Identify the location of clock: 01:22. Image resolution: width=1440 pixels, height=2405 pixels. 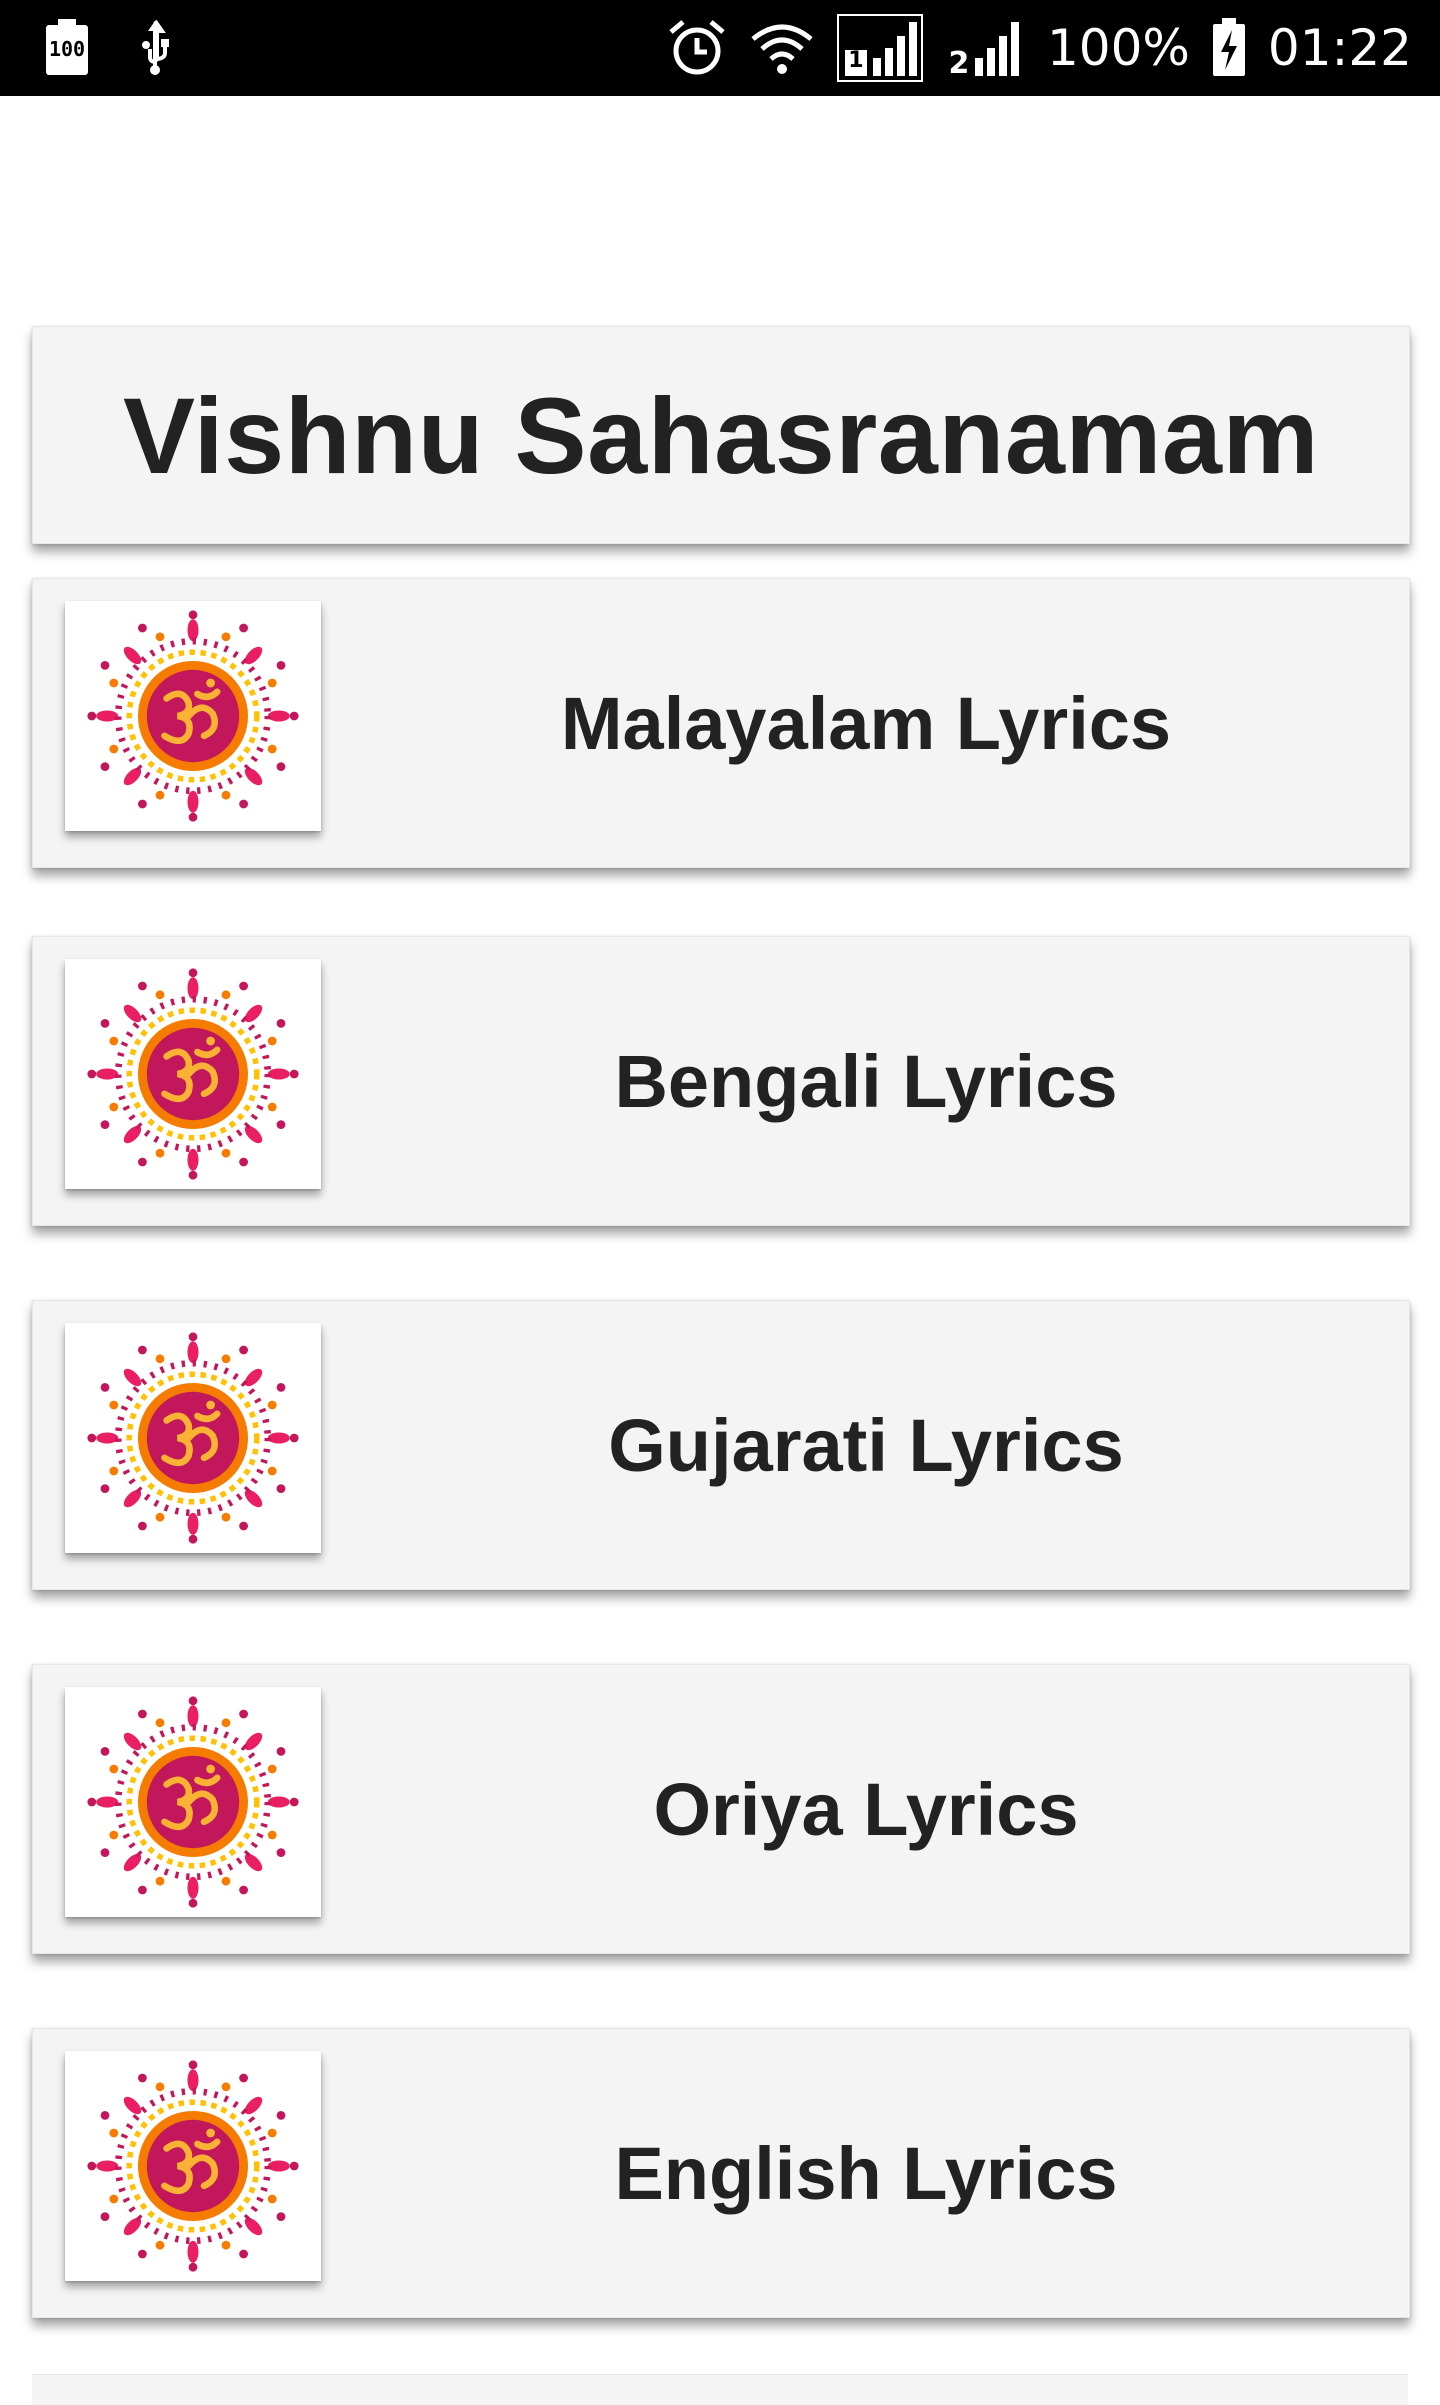
(1339, 48).